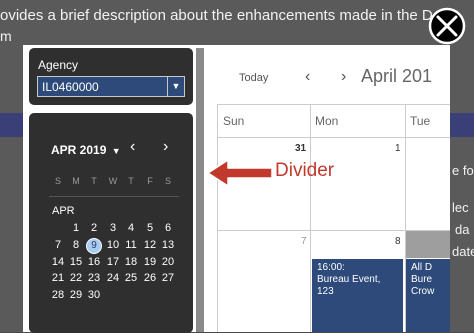 Image resolution: width=474 pixels, height=333 pixels. I want to click on date-cell-label: 1, so click(398, 148).